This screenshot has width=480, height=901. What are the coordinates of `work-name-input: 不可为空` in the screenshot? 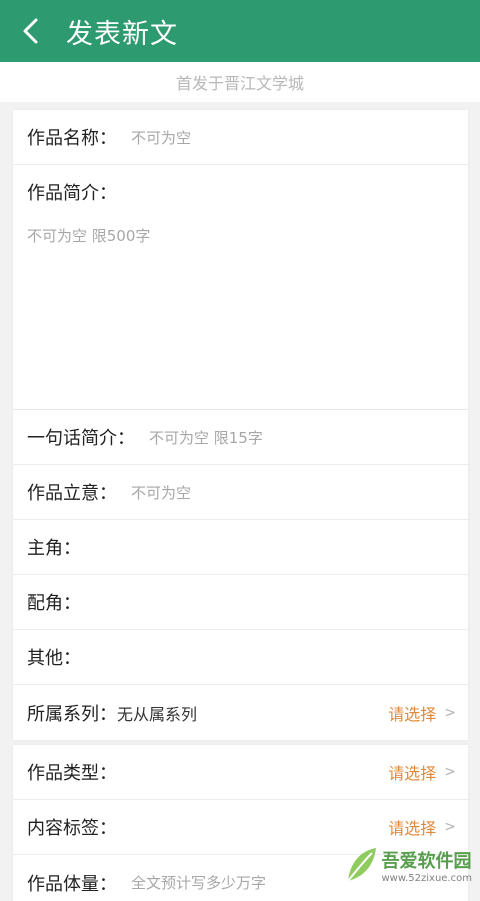 It's located at (161, 137).